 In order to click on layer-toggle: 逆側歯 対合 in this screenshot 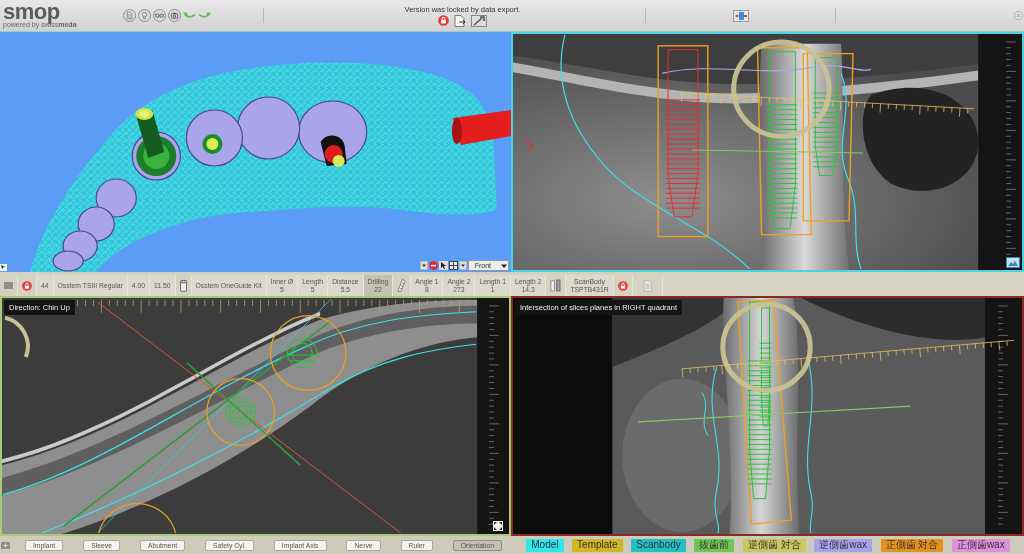, I will do `click(774, 545)`.